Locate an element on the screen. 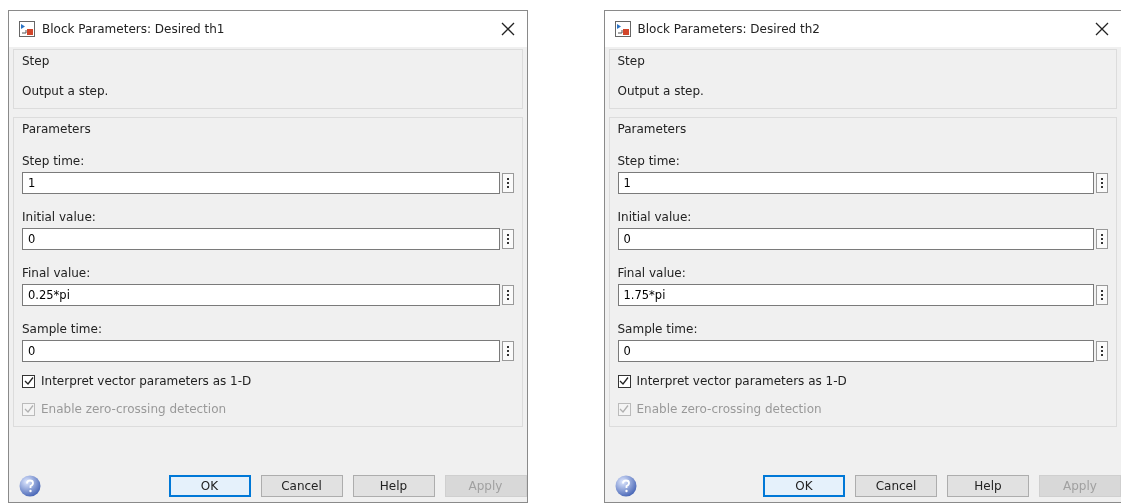 The height and width of the screenshot is (503, 1121). window-title: Block Parameters: Desired th2 is located at coordinates (729, 29).